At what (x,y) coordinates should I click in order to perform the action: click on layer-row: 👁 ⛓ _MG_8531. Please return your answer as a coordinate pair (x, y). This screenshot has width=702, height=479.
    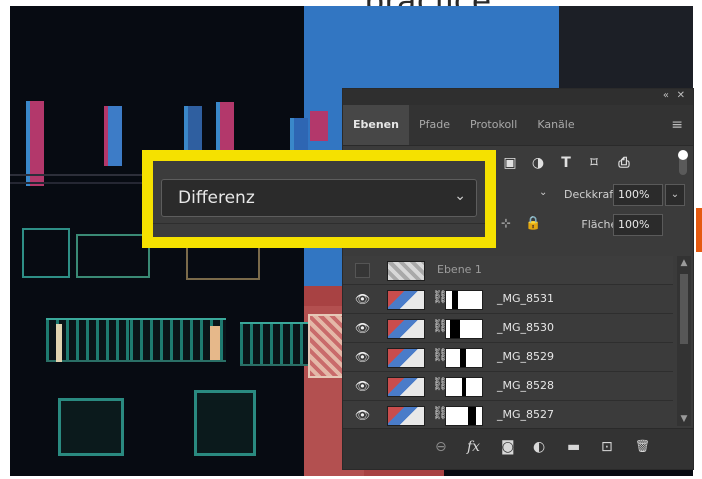
    Looking at the image, I should click on (508, 299).